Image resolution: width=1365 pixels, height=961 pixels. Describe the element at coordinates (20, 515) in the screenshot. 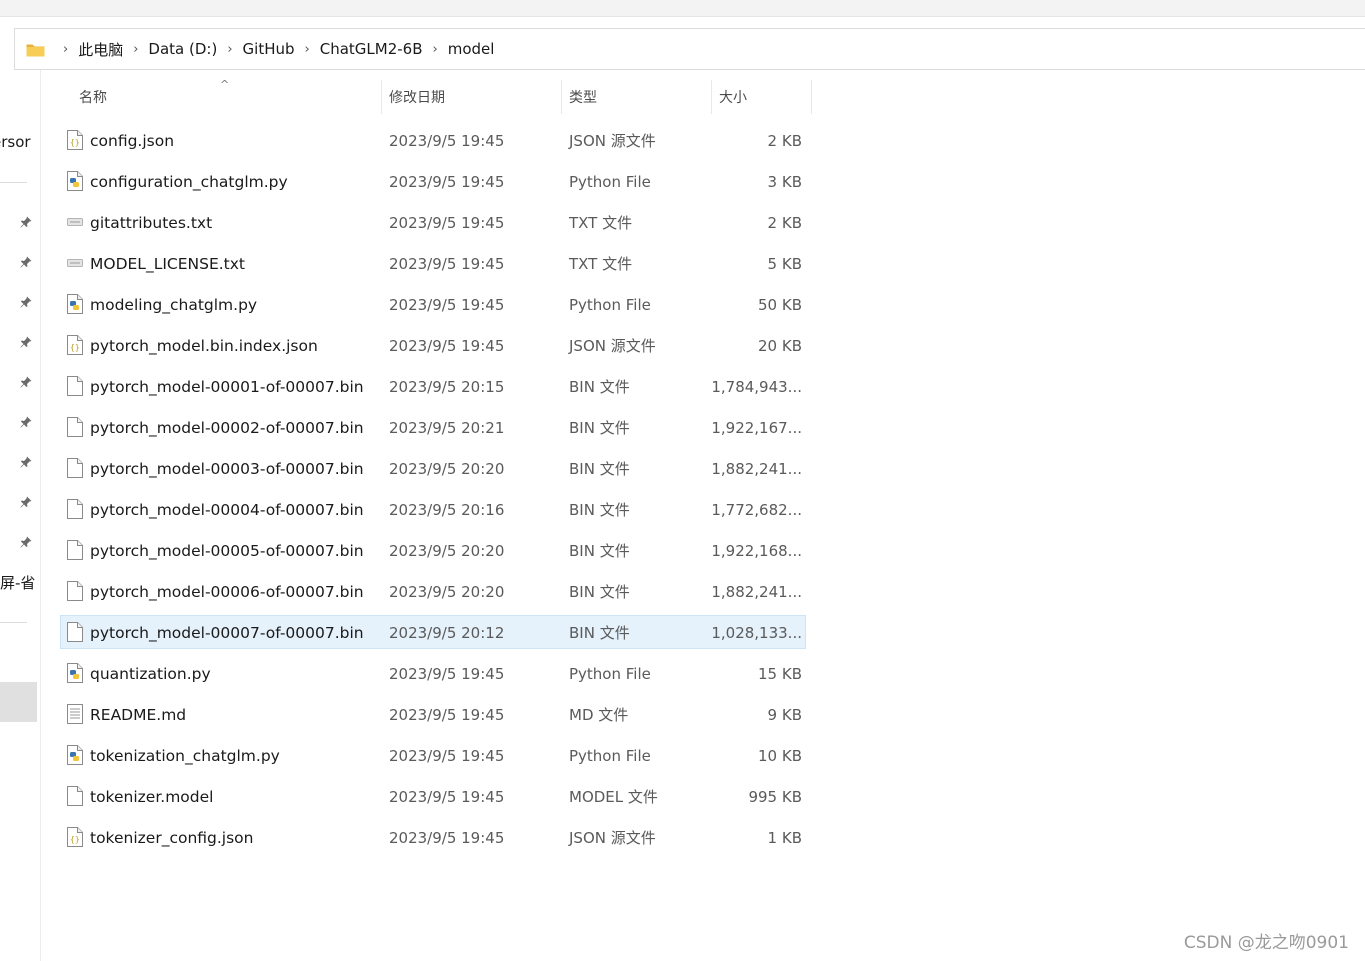

I see `navigation-pane: ersor 屏-省` at that location.